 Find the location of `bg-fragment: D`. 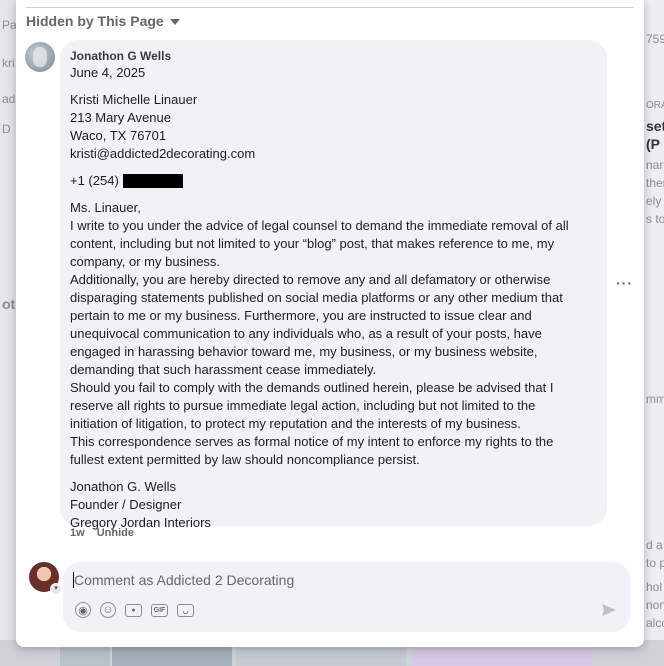

bg-fragment: D is located at coordinates (6, 129).